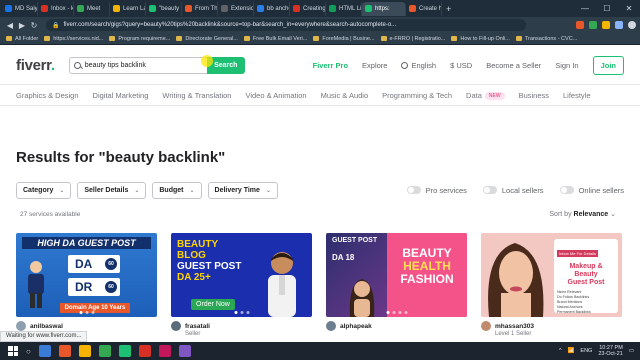 Image resolution: width=640 pixels, height=360 pixels. What do you see at coordinates (424, 8) in the screenshot?
I see `browser-tab: Create hy` at bounding box center [424, 8].